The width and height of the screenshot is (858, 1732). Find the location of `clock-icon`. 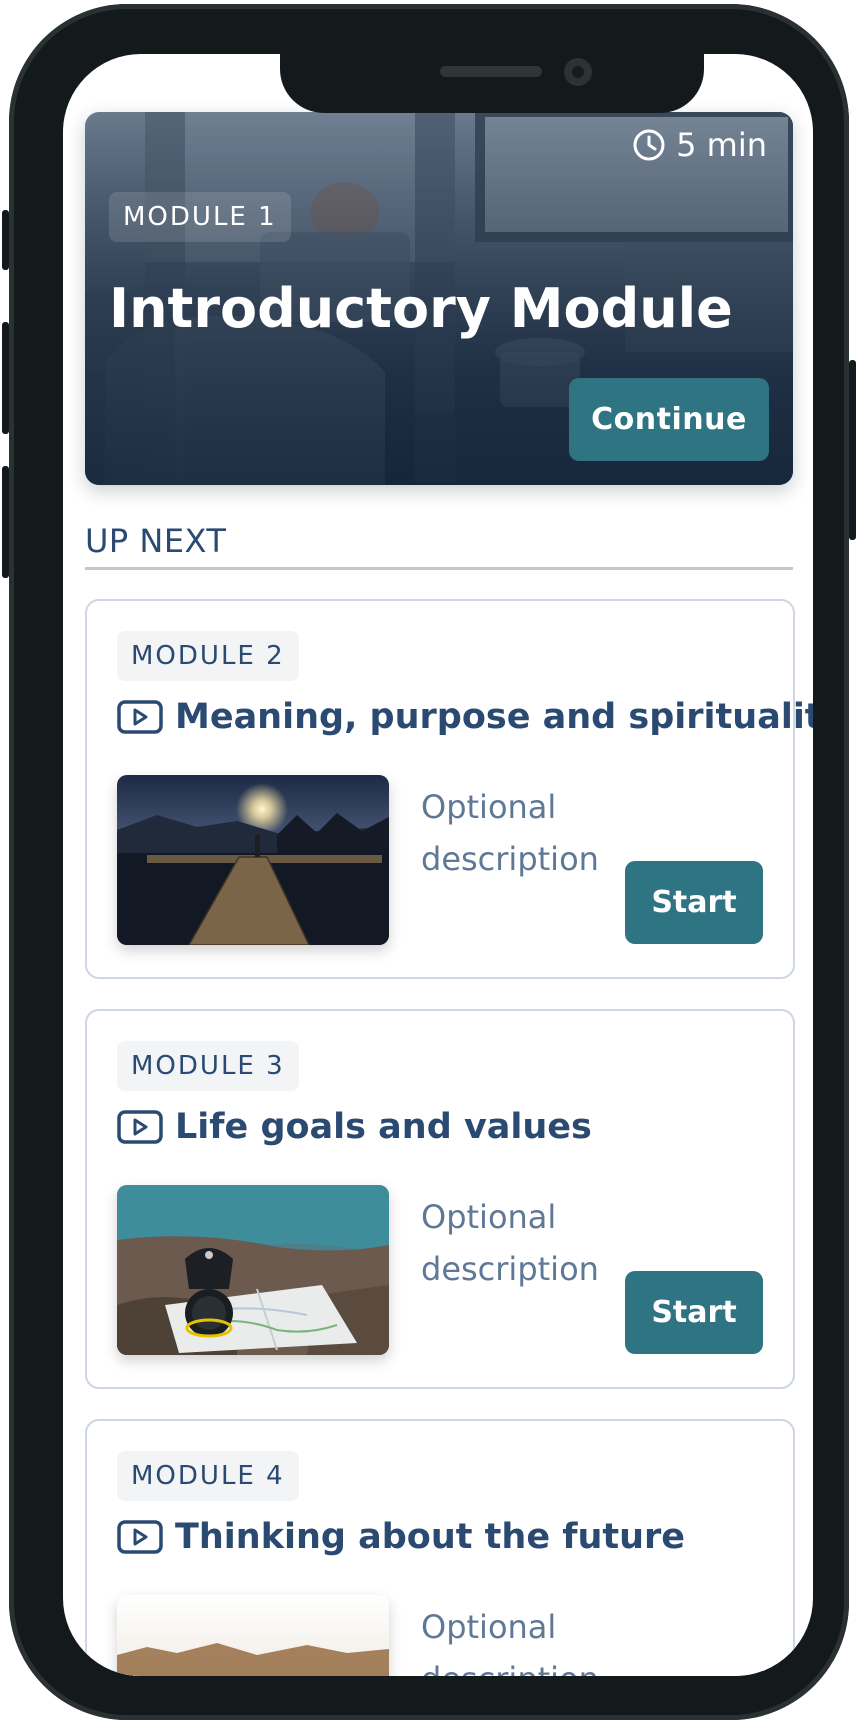

clock-icon is located at coordinates (649, 145).